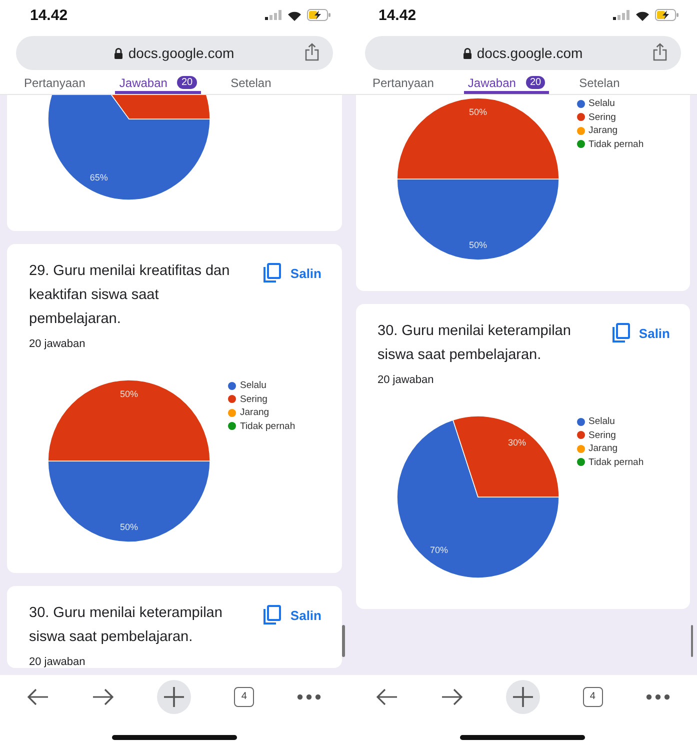 Image resolution: width=697 pixels, height=742 pixels. I want to click on question-title: 29. Guru menilai kreatifitas dan keaktifan siswa saat pembelajaran., so click(130, 295).